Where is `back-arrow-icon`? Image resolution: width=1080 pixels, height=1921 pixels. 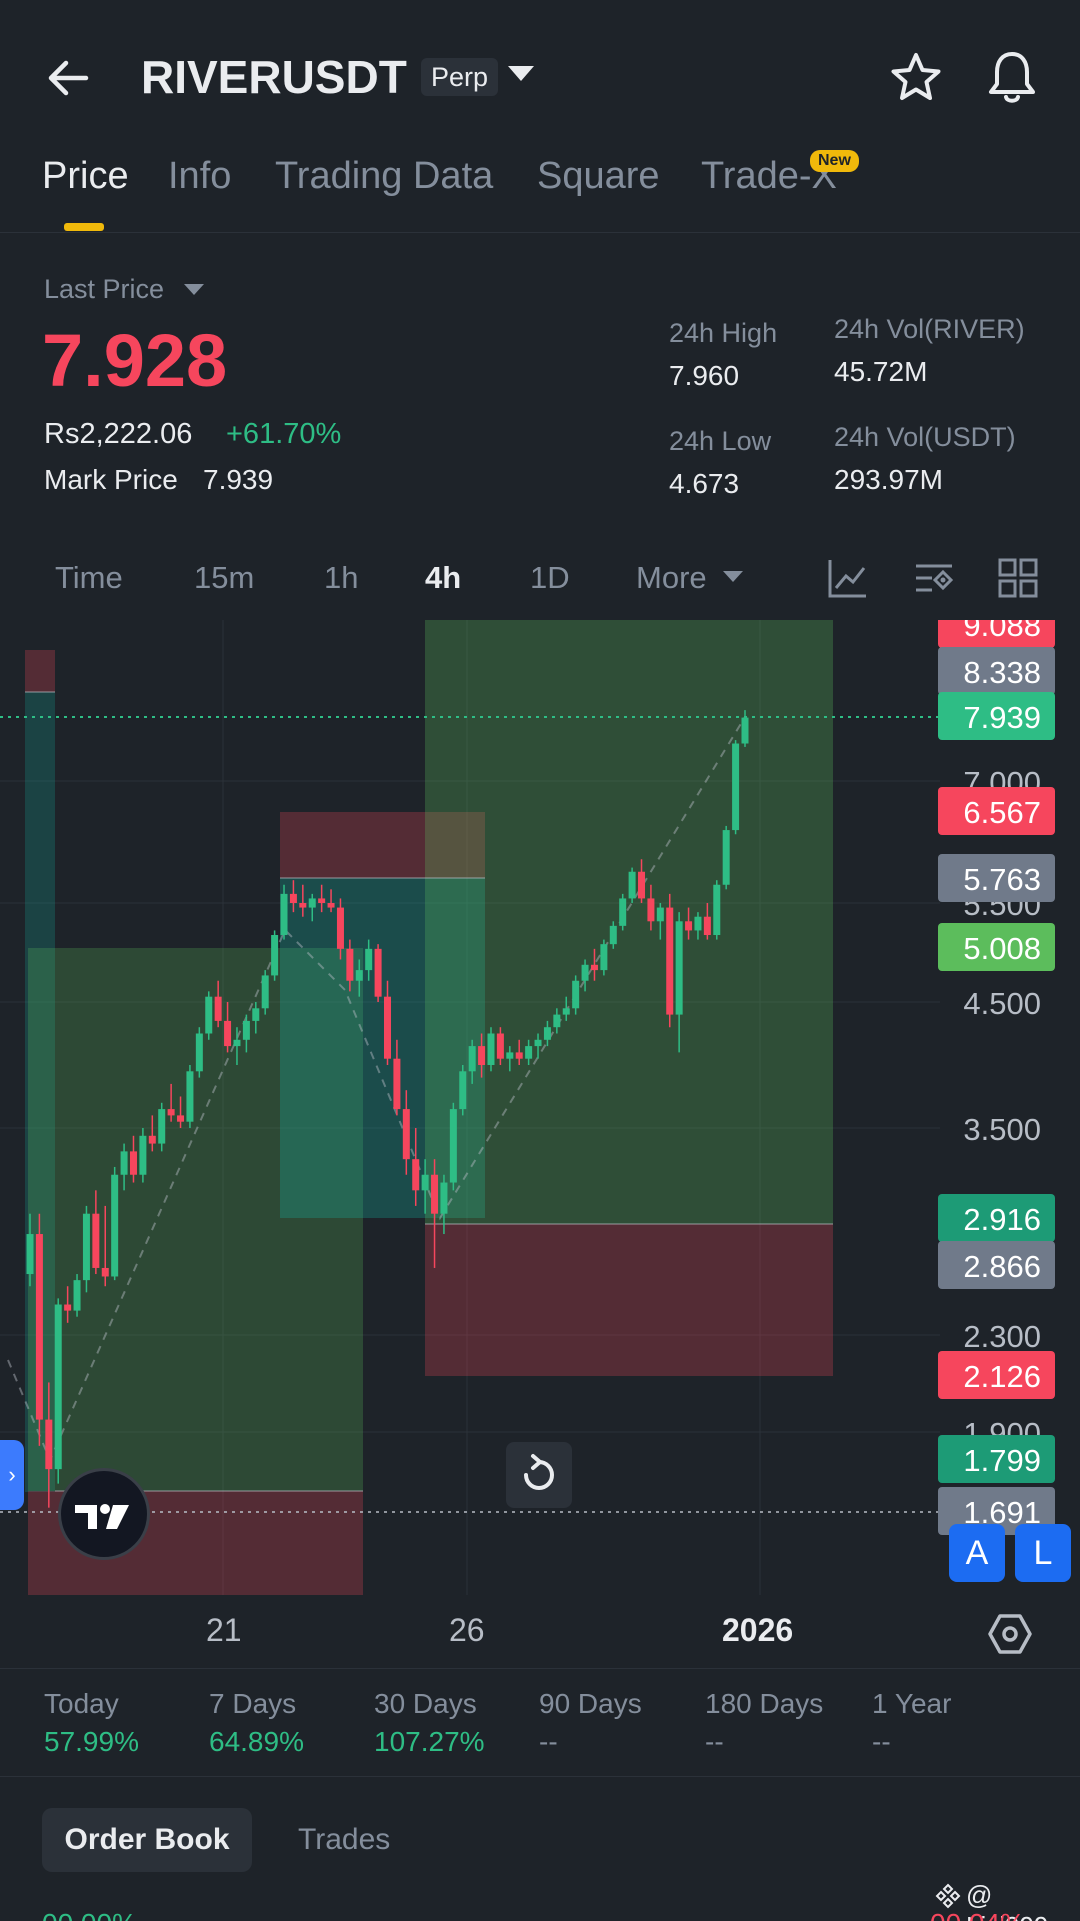
back-arrow-icon is located at coordinates (68, 78).